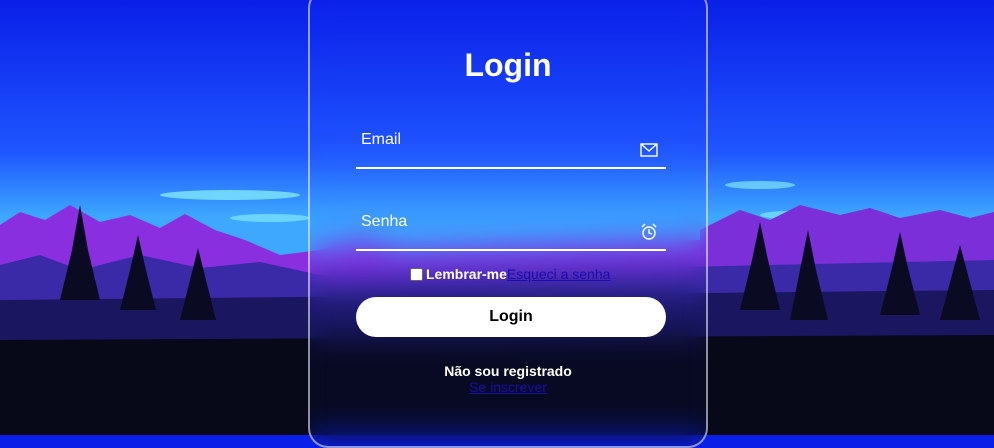 The height and width of the screenshot is (448, 994). Describe the element at coordinates (466, 274) in the screenshot. I see `remember-label: Lembrar-me` at that location.